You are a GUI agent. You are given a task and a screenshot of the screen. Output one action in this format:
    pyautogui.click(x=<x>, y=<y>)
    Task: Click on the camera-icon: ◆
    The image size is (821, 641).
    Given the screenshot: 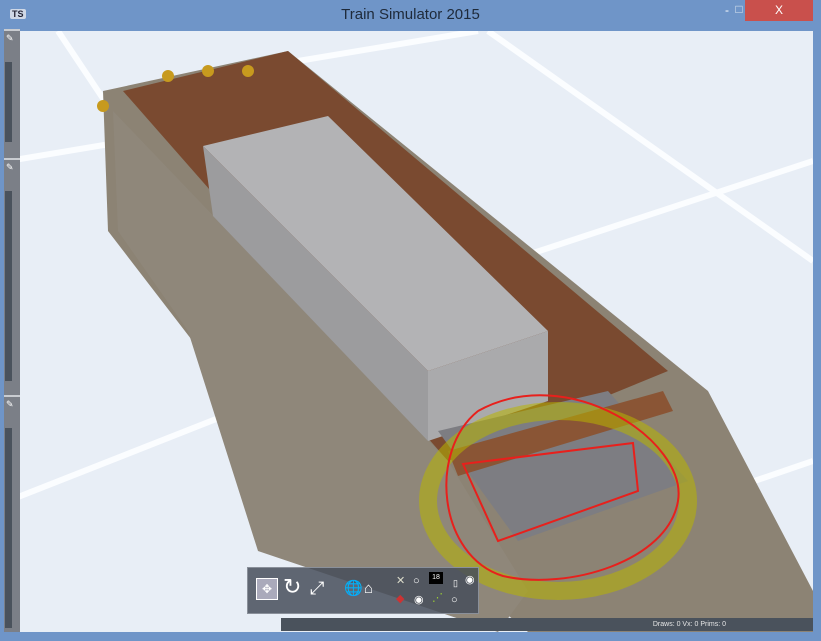 What is the action you would take?
    pyautogui.click(x=400, y=599)
    